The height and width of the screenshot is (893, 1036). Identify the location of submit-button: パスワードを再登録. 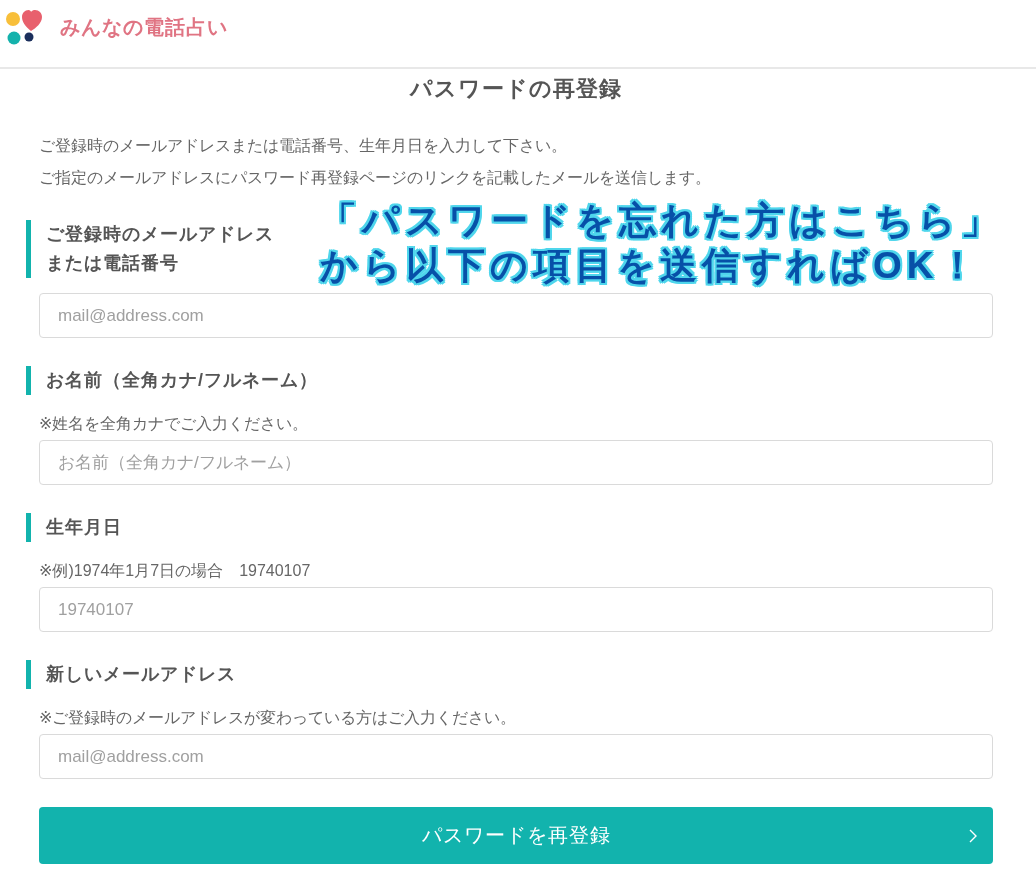
(516, 835).